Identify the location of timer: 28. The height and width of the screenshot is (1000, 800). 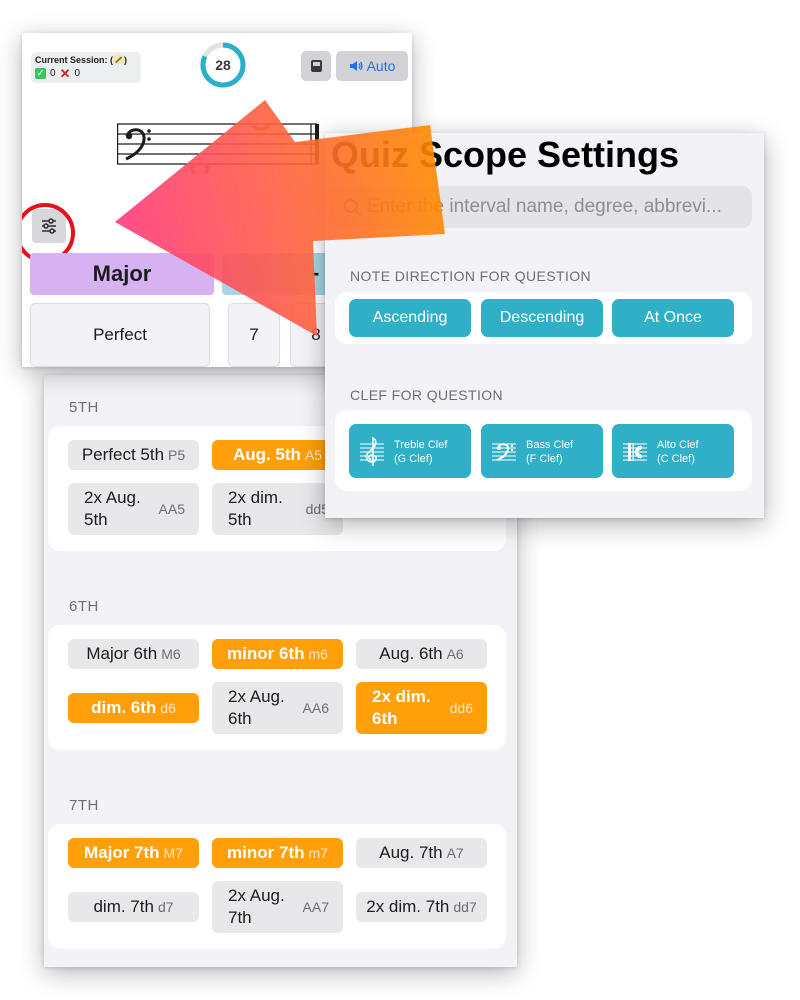
(223, 65).